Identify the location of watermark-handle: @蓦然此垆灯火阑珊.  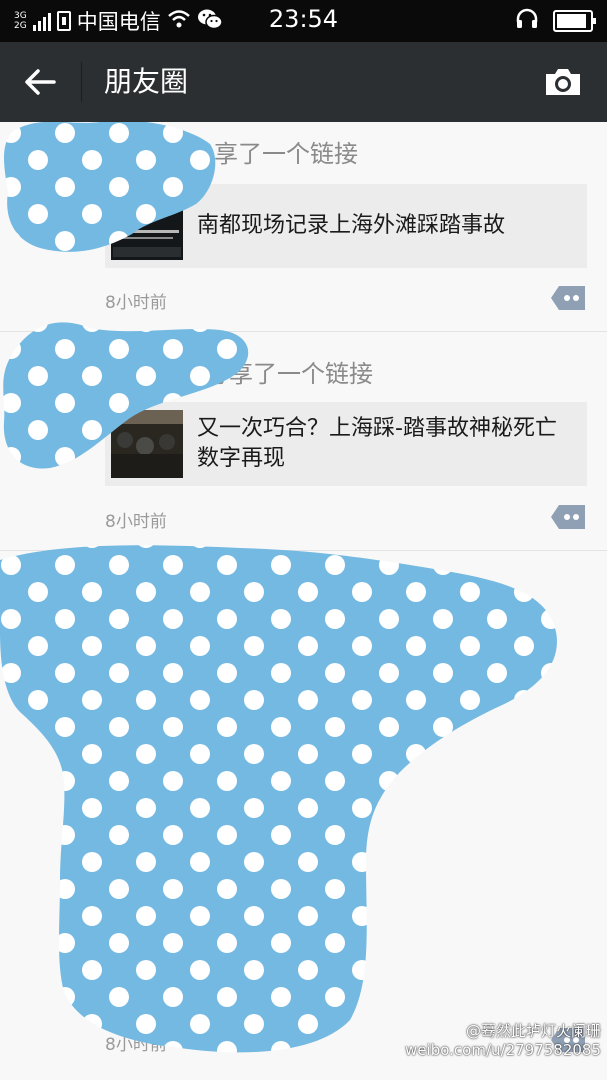
(533, 1031).